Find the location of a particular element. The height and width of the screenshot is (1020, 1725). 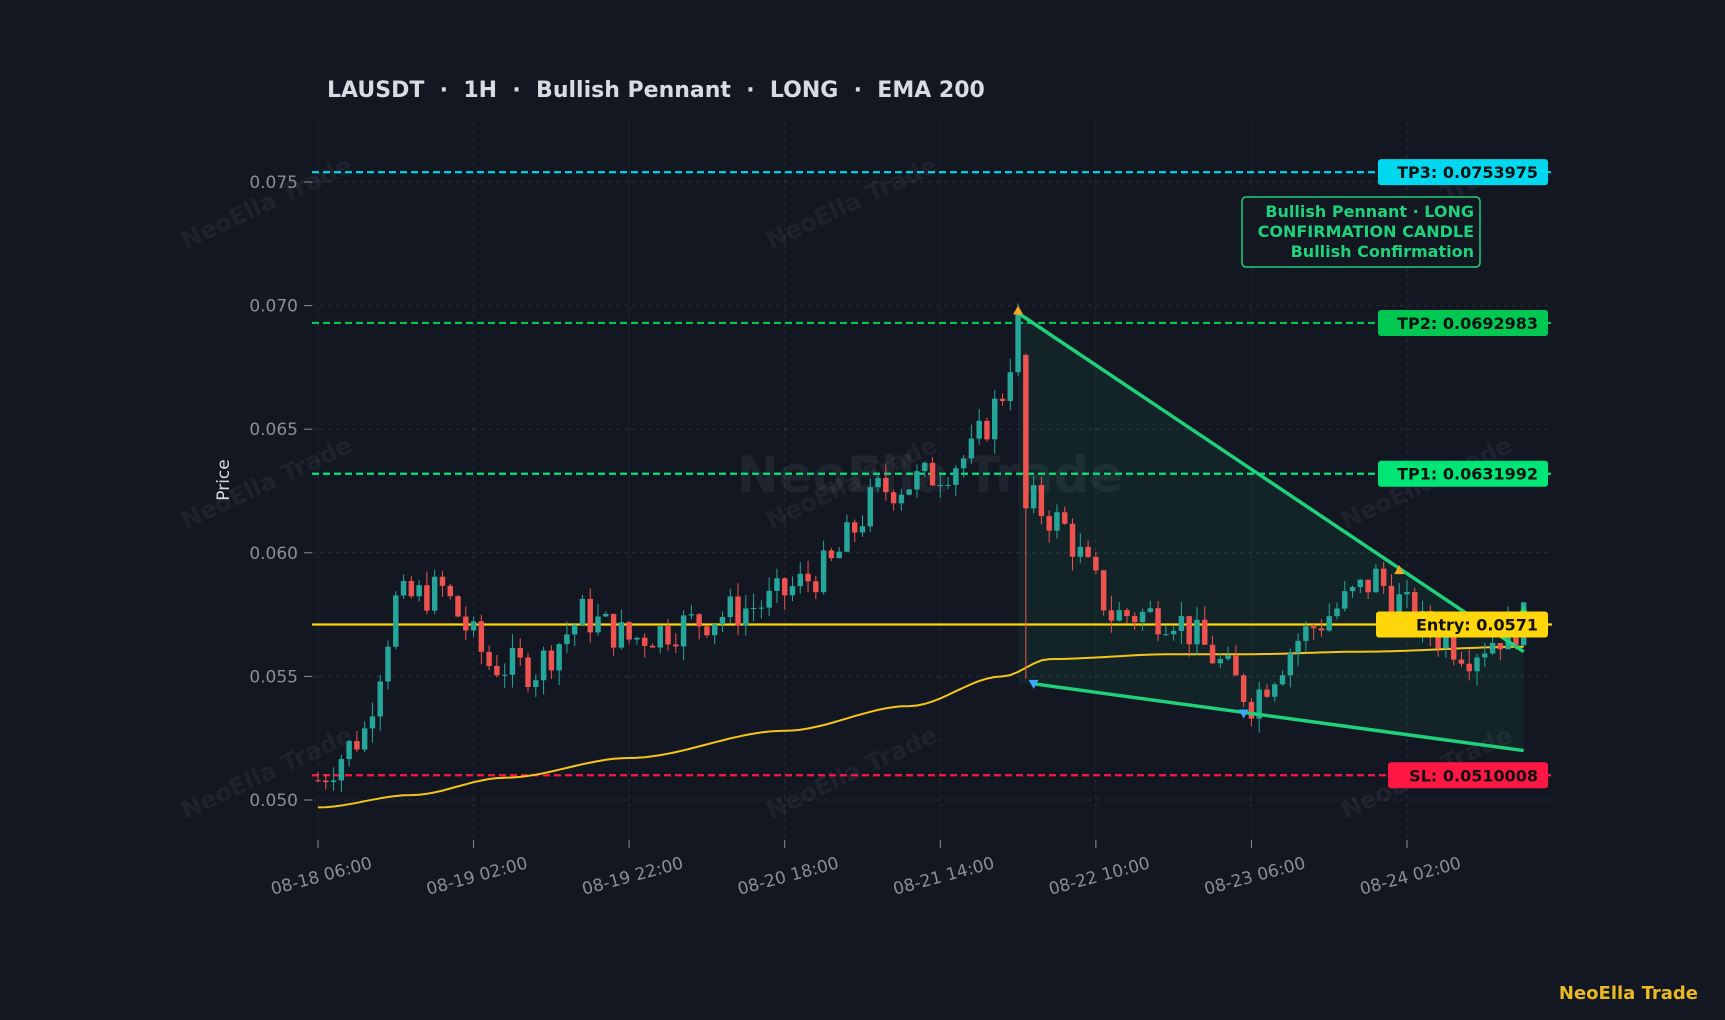

y-axis-label: Price is located at coordinates (224, 479).